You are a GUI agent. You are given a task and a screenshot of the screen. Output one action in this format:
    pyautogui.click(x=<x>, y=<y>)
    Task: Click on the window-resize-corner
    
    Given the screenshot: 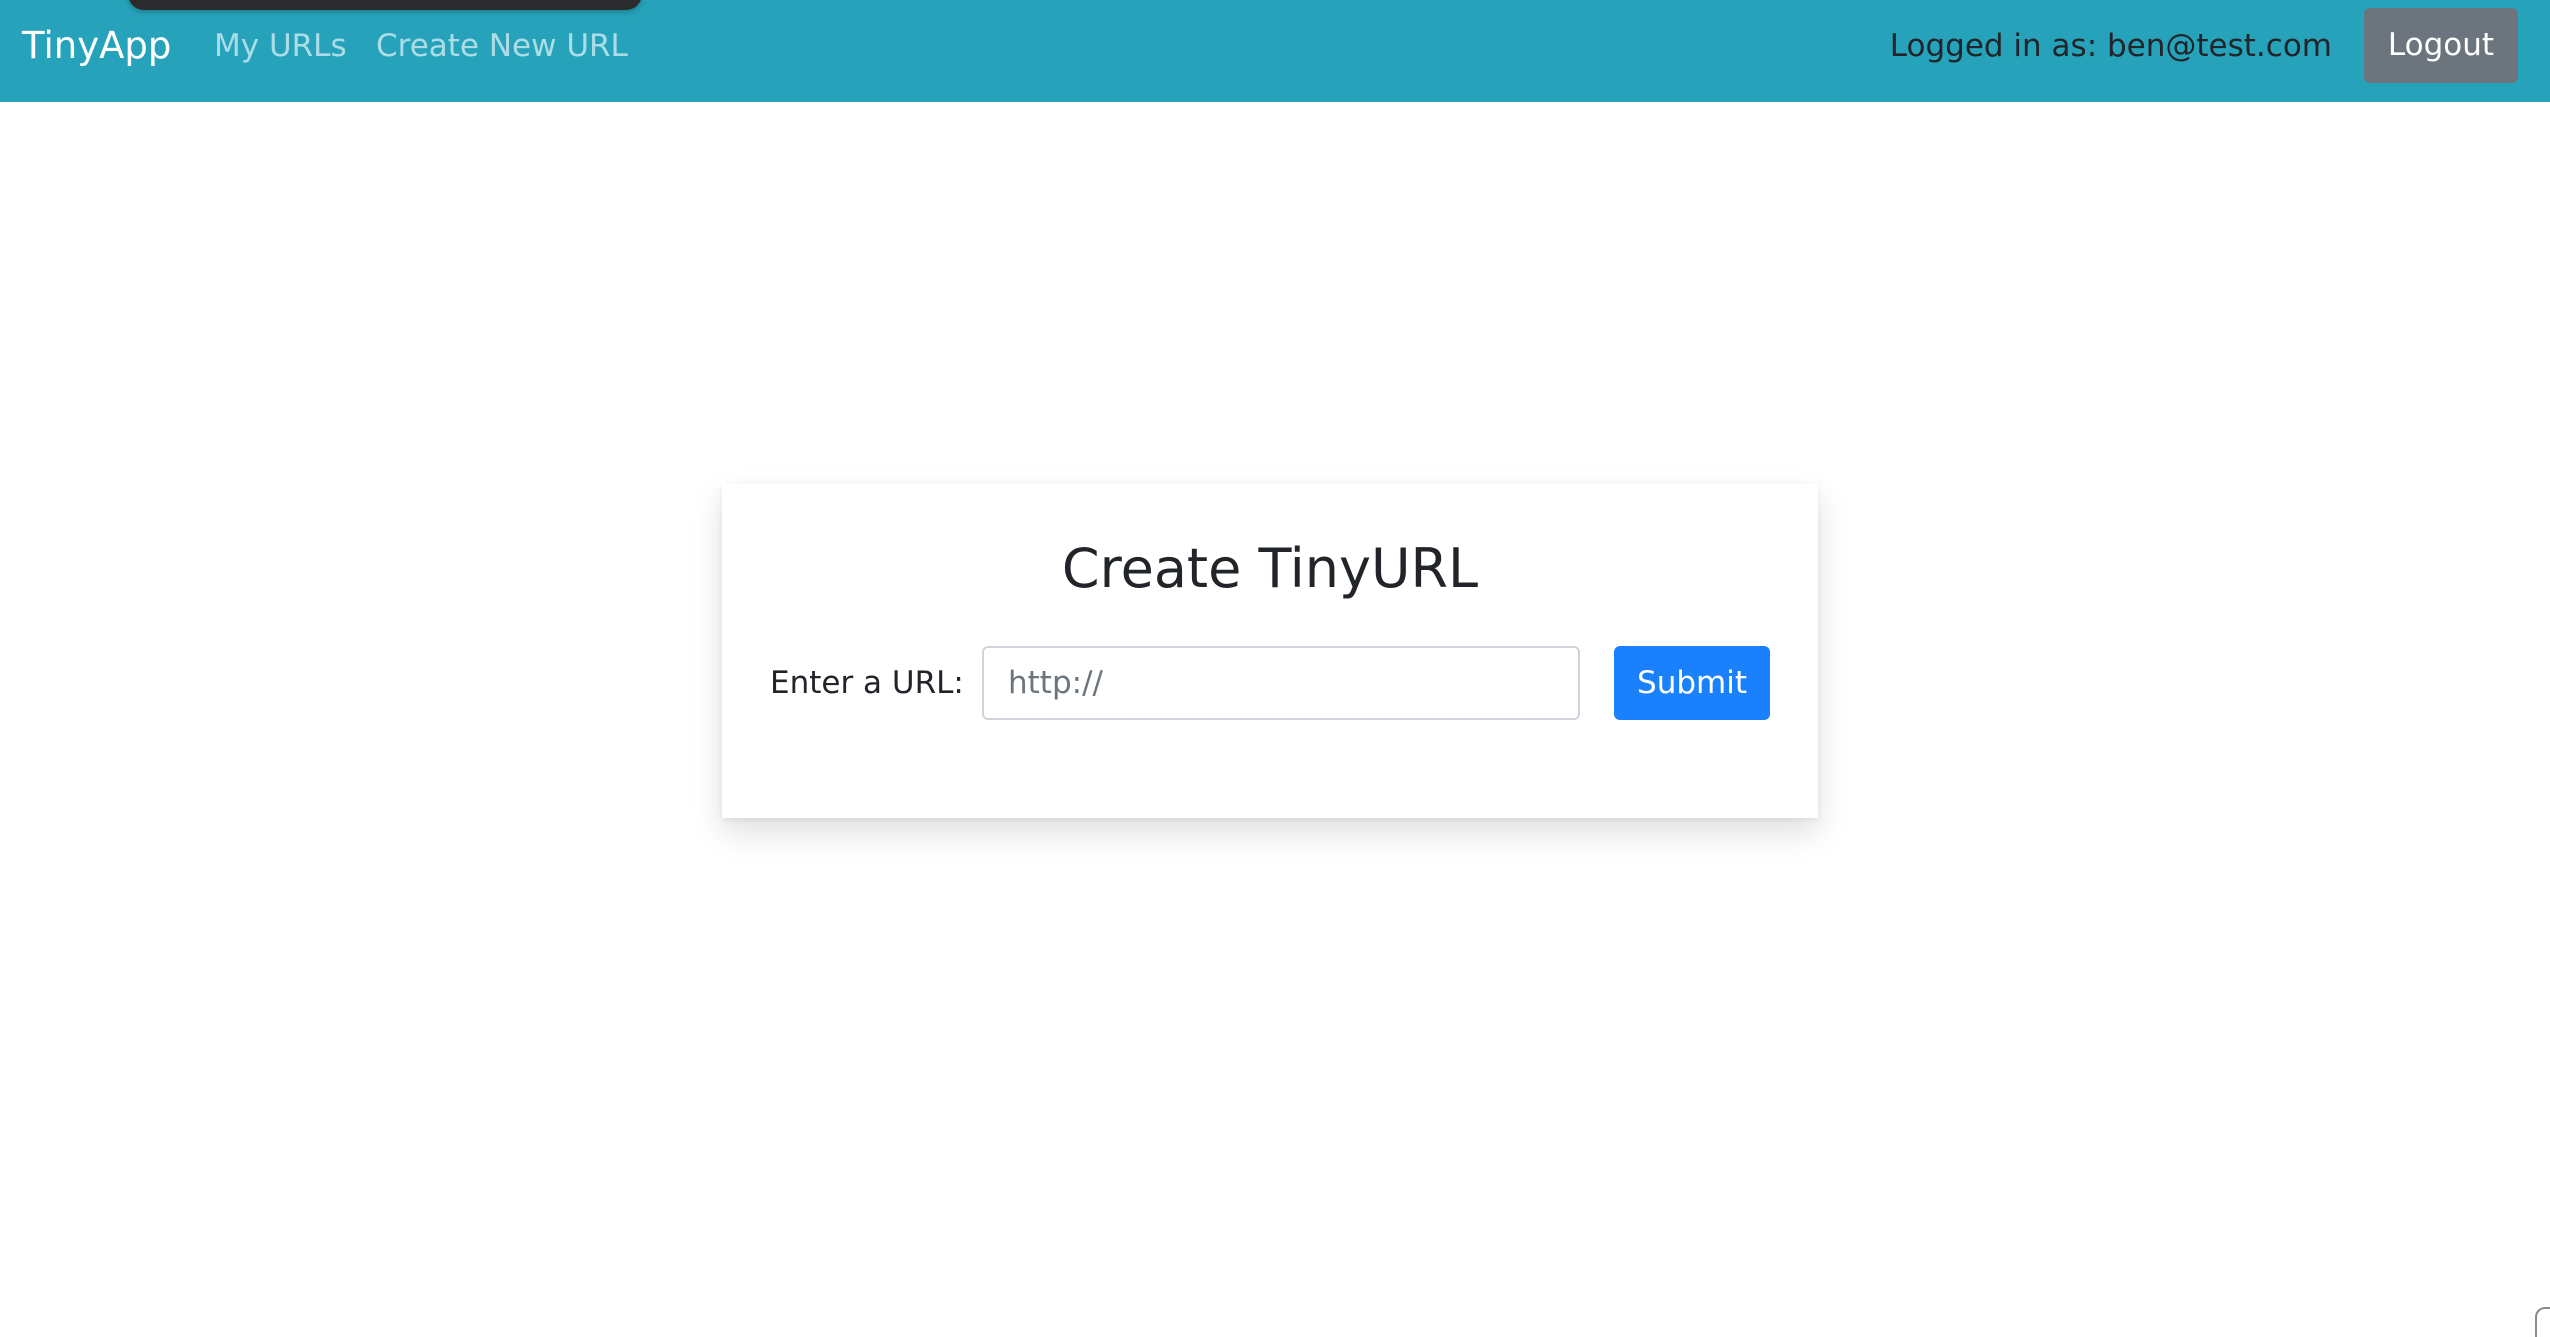 What is the action you would take?
    pyautogui.click(x=2542, y=1322)
    